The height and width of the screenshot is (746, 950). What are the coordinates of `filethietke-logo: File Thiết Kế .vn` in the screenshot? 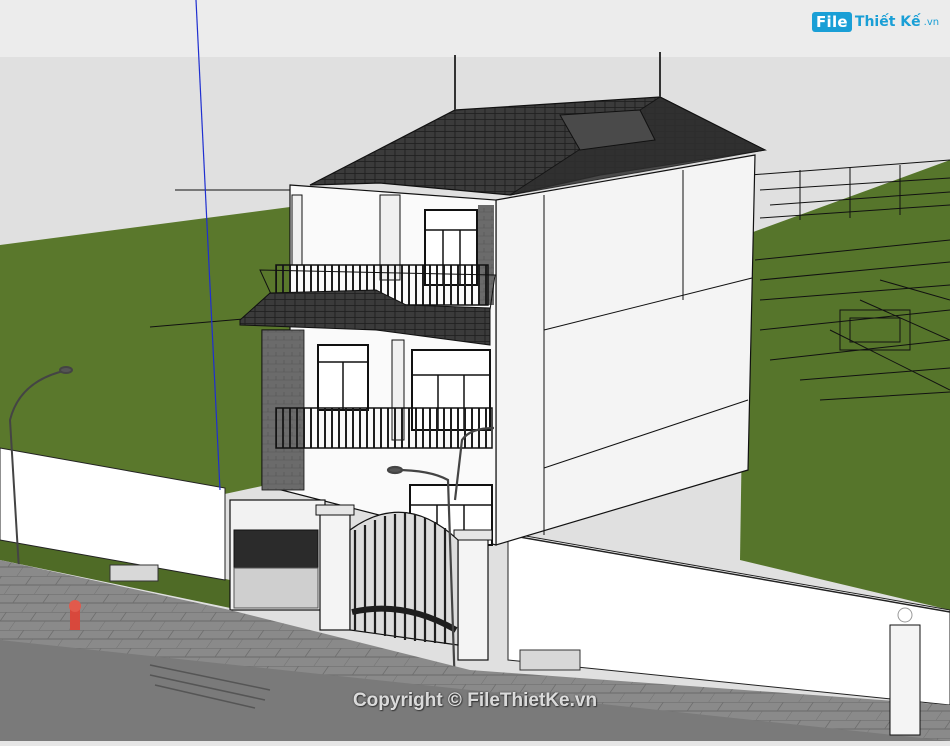 It's located at (875, 22).